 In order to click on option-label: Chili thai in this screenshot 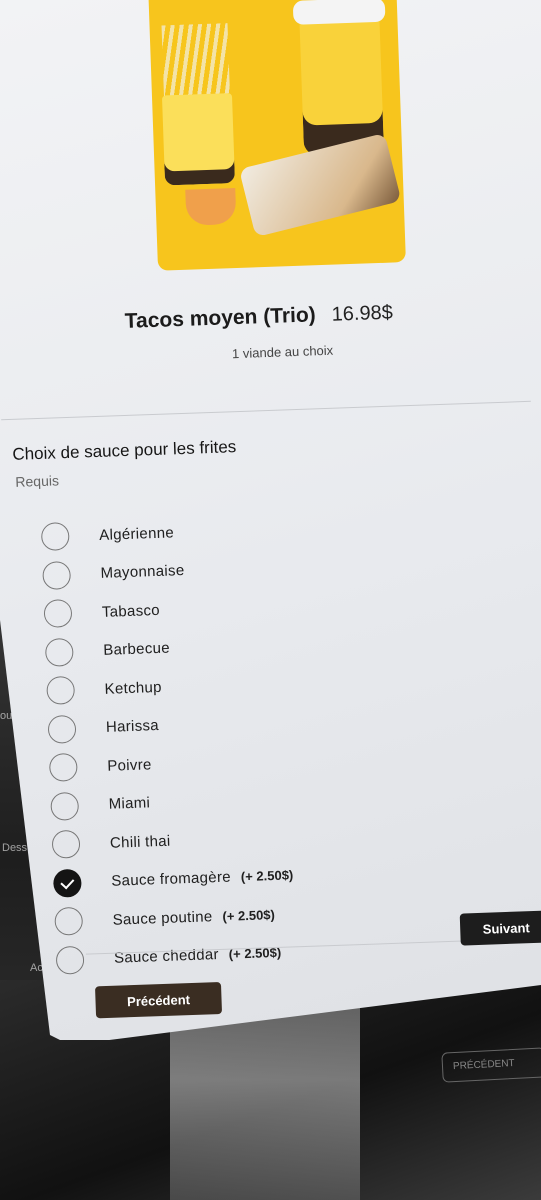, I will do `click(140, 842)`.